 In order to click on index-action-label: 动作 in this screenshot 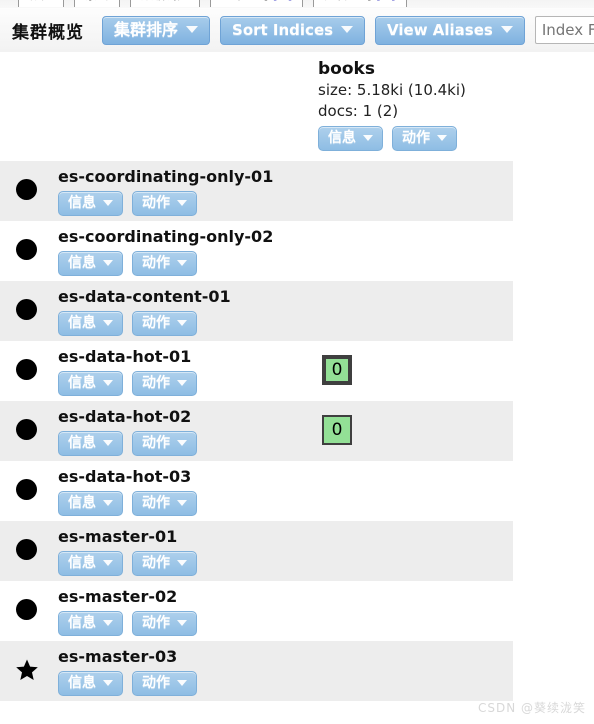, I will do `click(416, 138)`.